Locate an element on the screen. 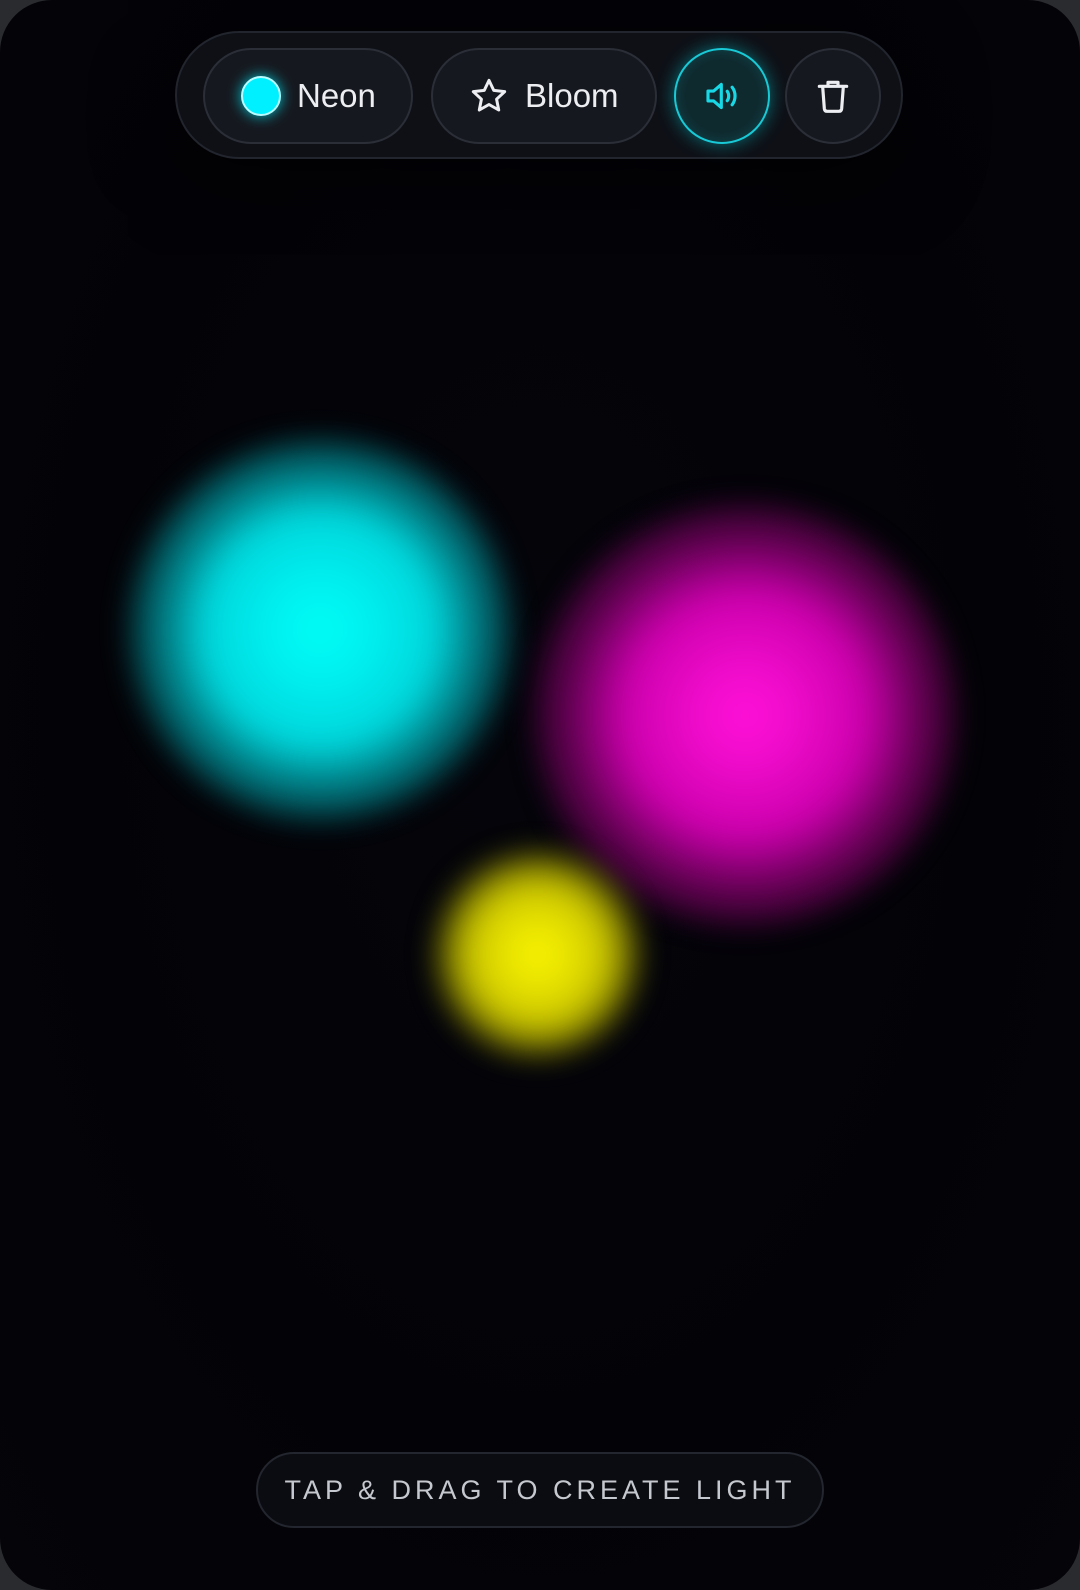 The height and width of the screenshot is (1590, 1080). clear-button is located at coordinates (833, 96).